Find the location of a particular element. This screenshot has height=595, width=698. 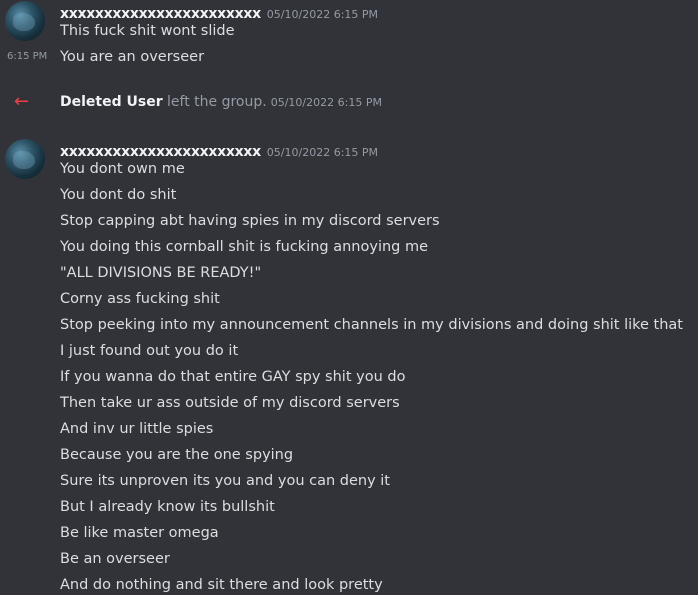

system-timestamp: 05/10/2022 6:15 PM is located at coordinates (326, 102).